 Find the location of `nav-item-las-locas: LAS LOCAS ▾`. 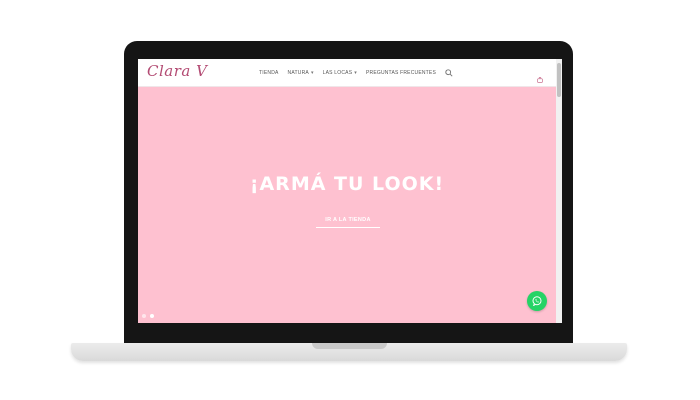

nav-item-las-locas: LAS LOCAS ▾ is located at coordinates (340, 73).